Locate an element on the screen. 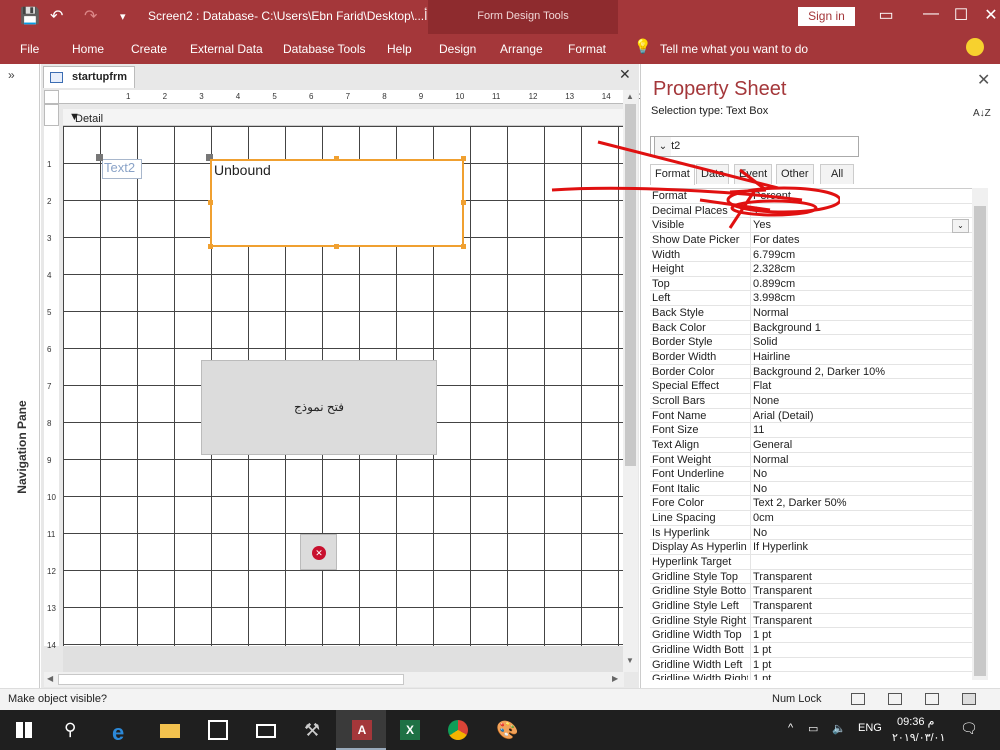 This screenshot has width=1000, height=750. property-value: If Hyperlink is located at coordinates (780, 547).